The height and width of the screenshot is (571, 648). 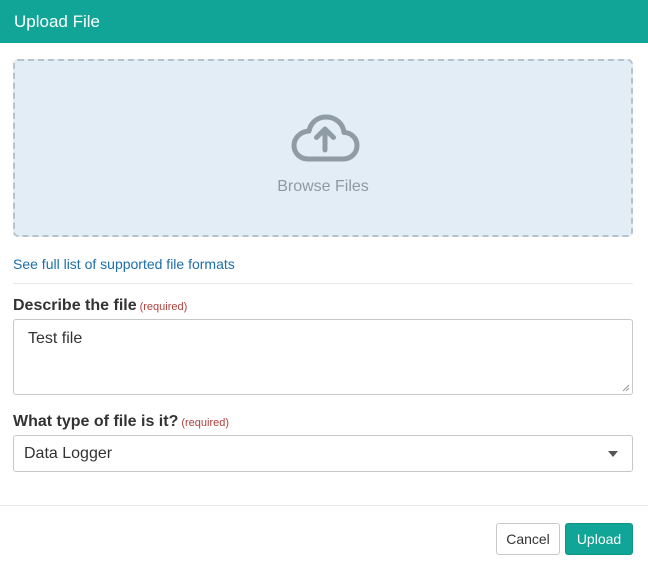 I want to click on cancel-button: Cancel, so click(x=528, y=539).